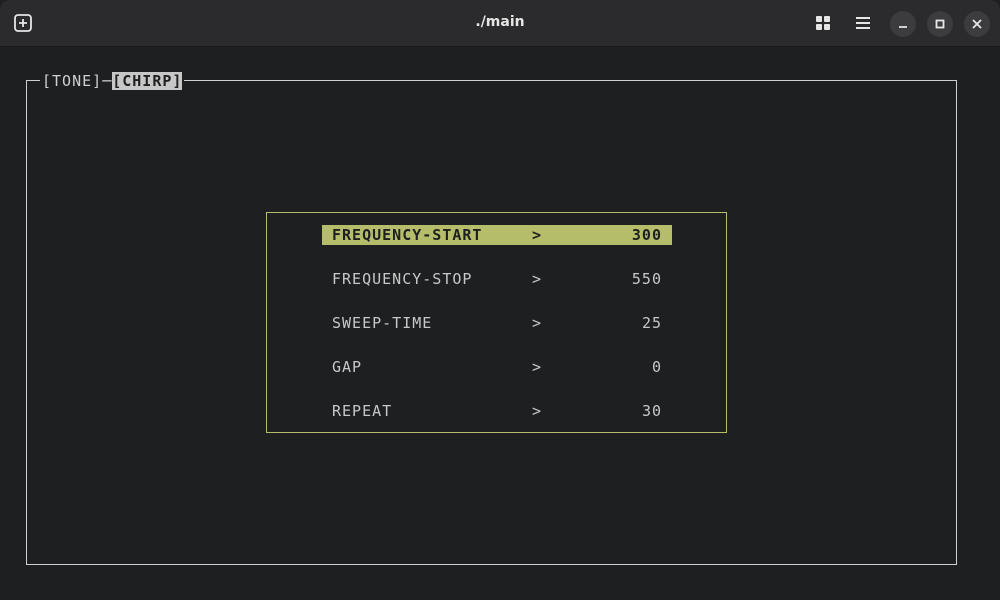 This screenshot has width=1000, height=600. I want to click on menu-item-repeat: REPEAT > 30, so click(497, 411).